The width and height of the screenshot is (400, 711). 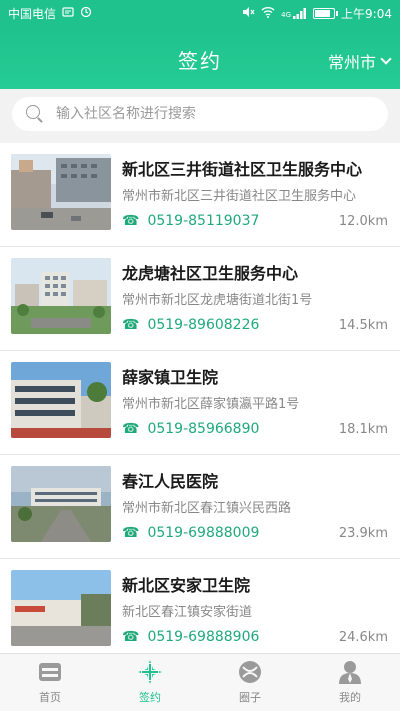 I want to click on mute-icon, so click(x=248, y=13).